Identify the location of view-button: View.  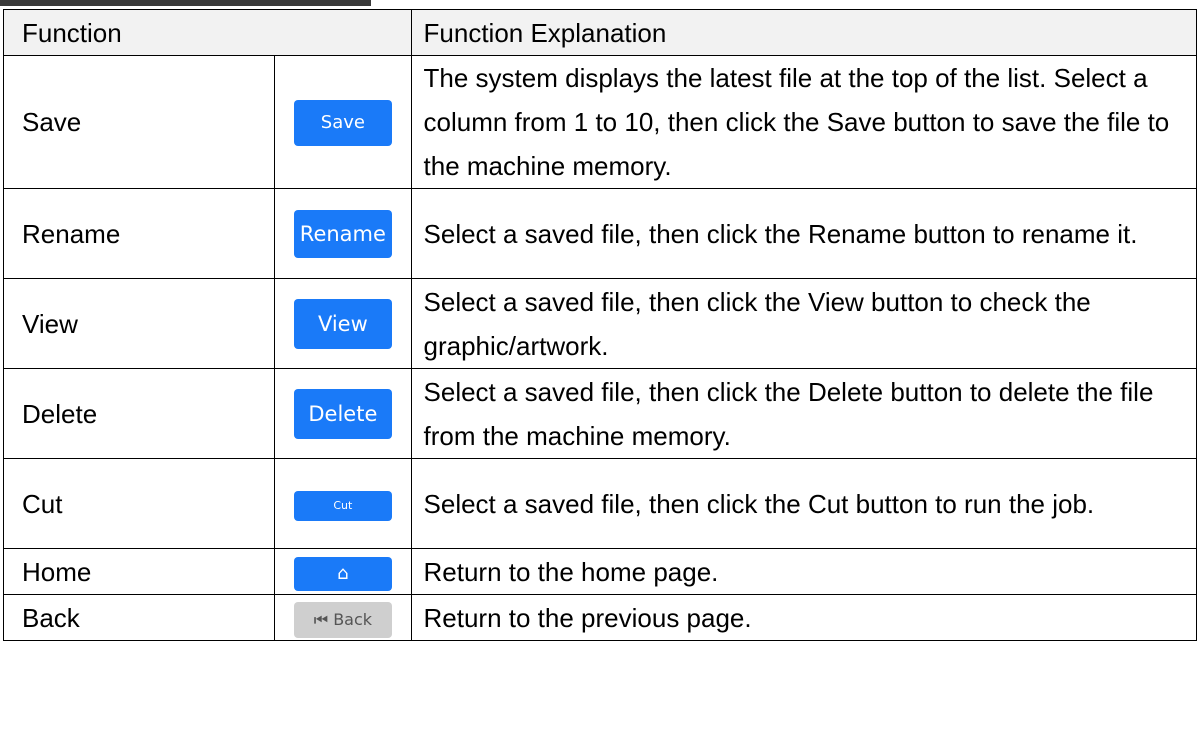
(342, 323).